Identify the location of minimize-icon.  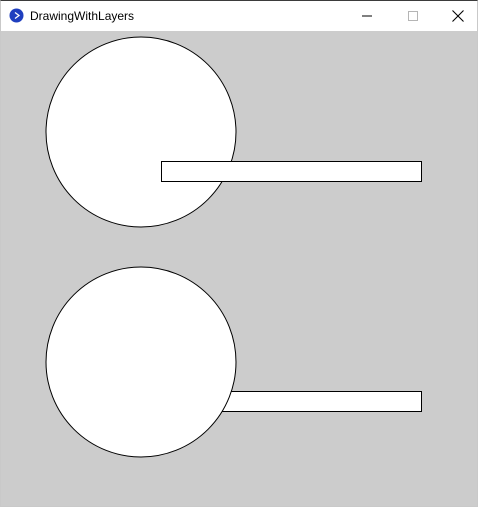
(367, 16).